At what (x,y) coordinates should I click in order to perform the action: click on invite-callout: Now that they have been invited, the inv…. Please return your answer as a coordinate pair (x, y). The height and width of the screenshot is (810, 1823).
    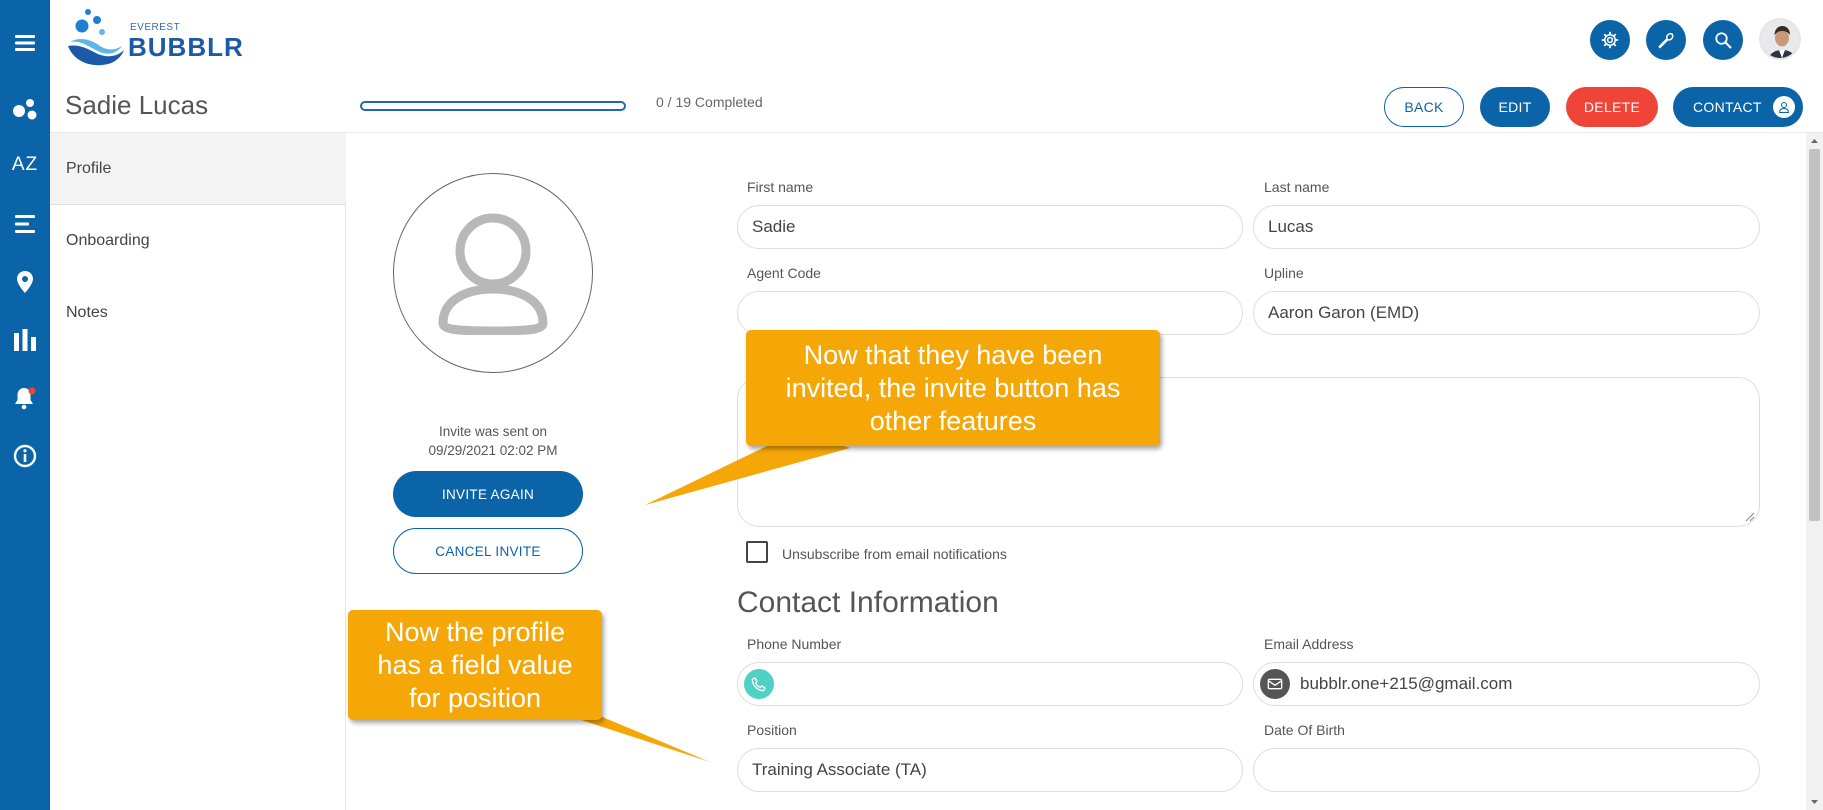
    Looking at the image, I should click on (953, 388).